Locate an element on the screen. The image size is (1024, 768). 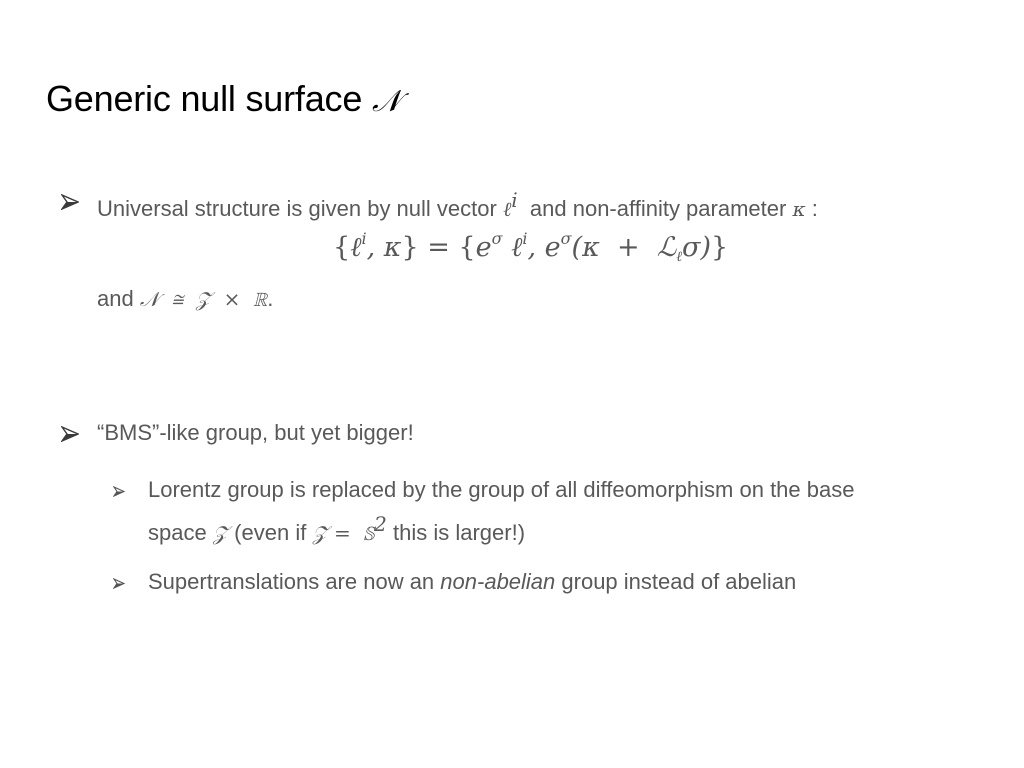
equation-transformation: {ℓi, κ} = {eσ ℓi, eσ(κ + ℒℓσ)} is located at coordinates (530, 247).